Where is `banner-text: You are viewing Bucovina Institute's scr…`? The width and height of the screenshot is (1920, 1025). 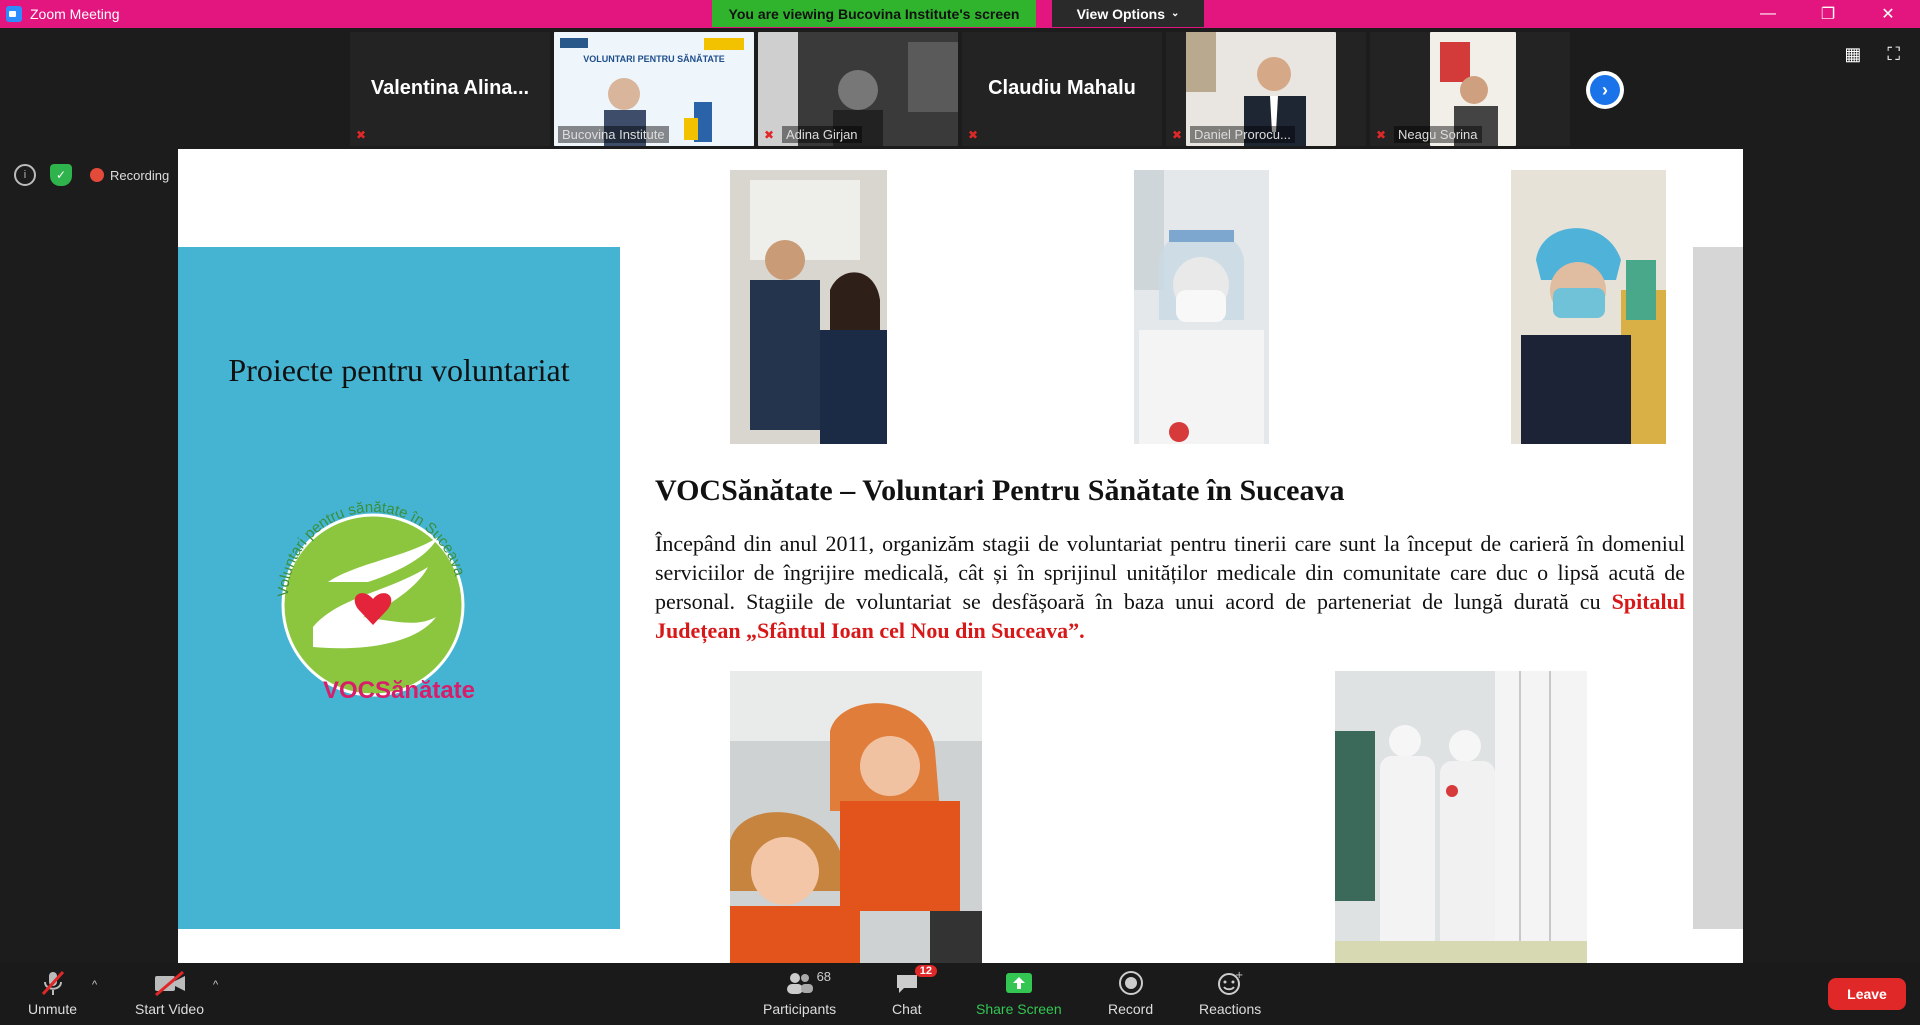 banner-text: You are viewing Bucovina Institute's scr… is located at coordinates (874, 13).